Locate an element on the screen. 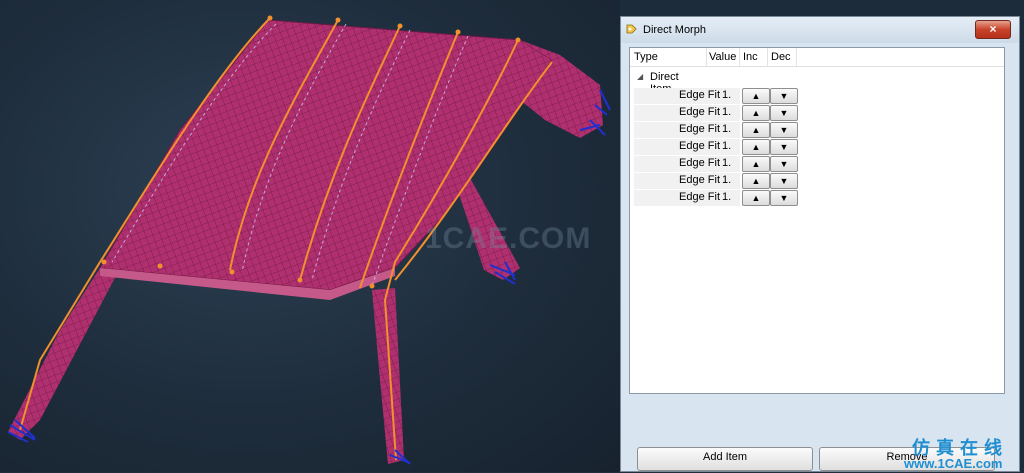  watermark-text: 1CAE.COM is located at coordinates (508, 238).